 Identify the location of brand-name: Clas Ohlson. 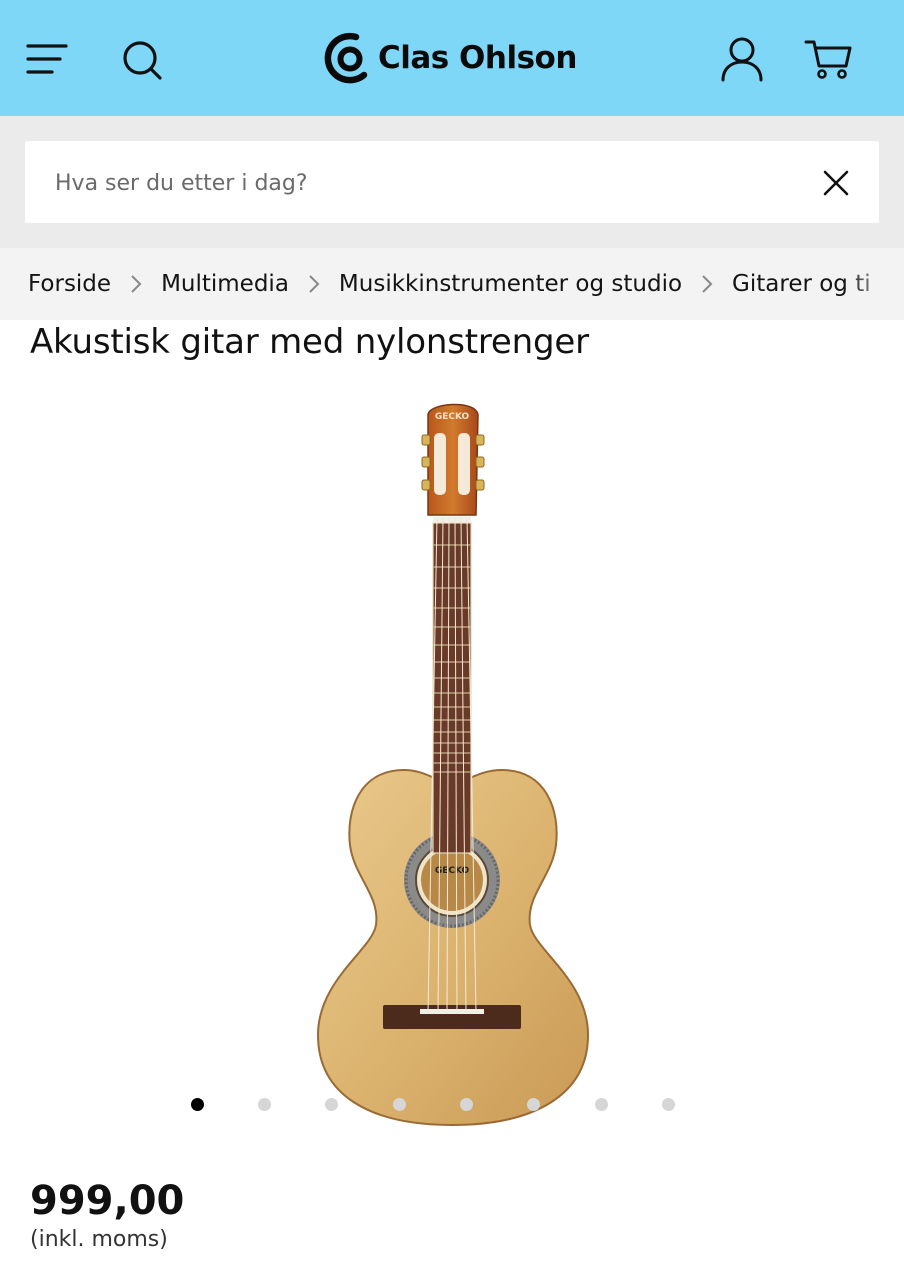
(477, 58).